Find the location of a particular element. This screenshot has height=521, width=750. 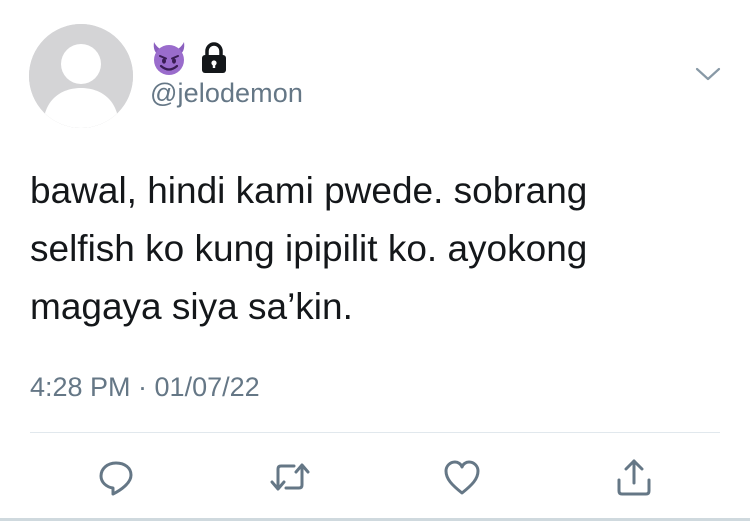

smiling-devil-emoji is located at coordinates (169, 58).